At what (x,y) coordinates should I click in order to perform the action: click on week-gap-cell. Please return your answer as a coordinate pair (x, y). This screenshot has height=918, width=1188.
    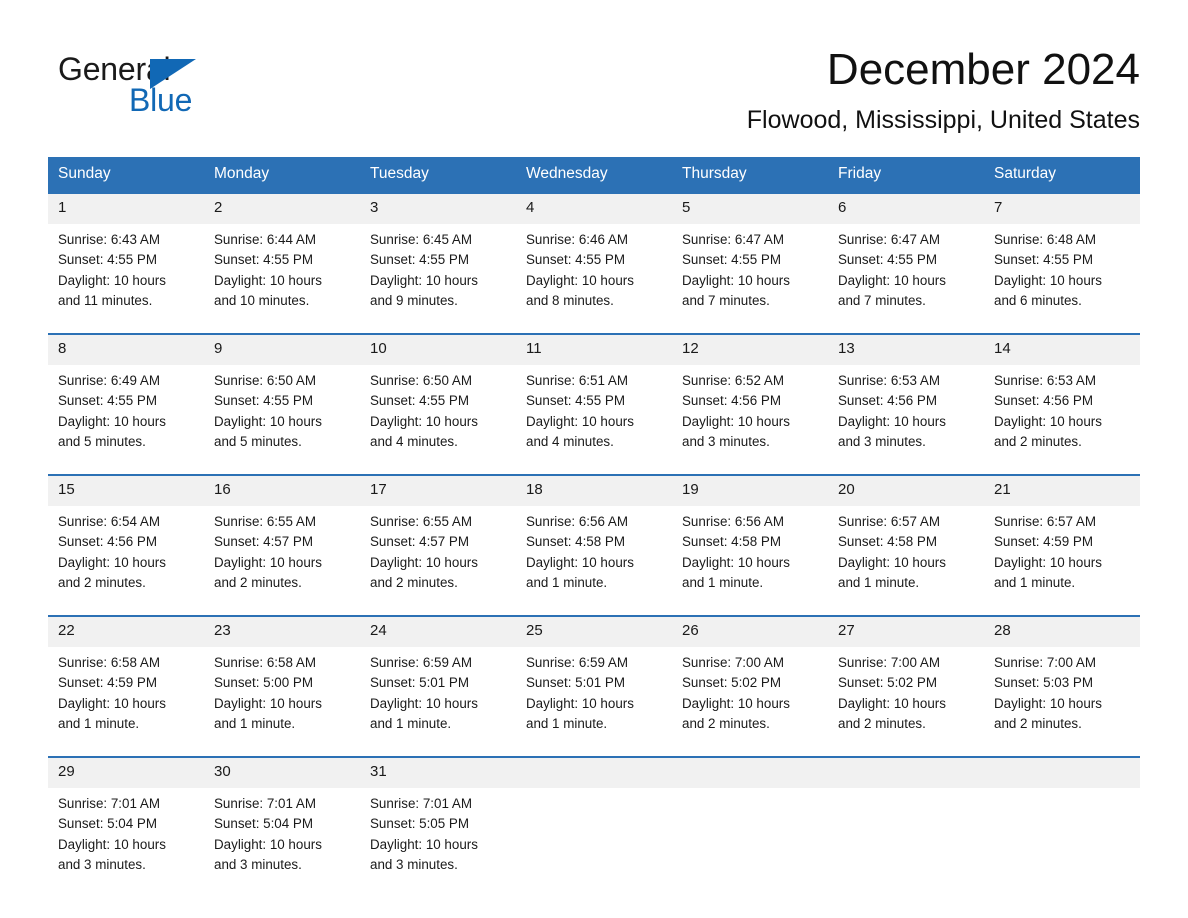
    Looking at the image, I should click on (594, 747).